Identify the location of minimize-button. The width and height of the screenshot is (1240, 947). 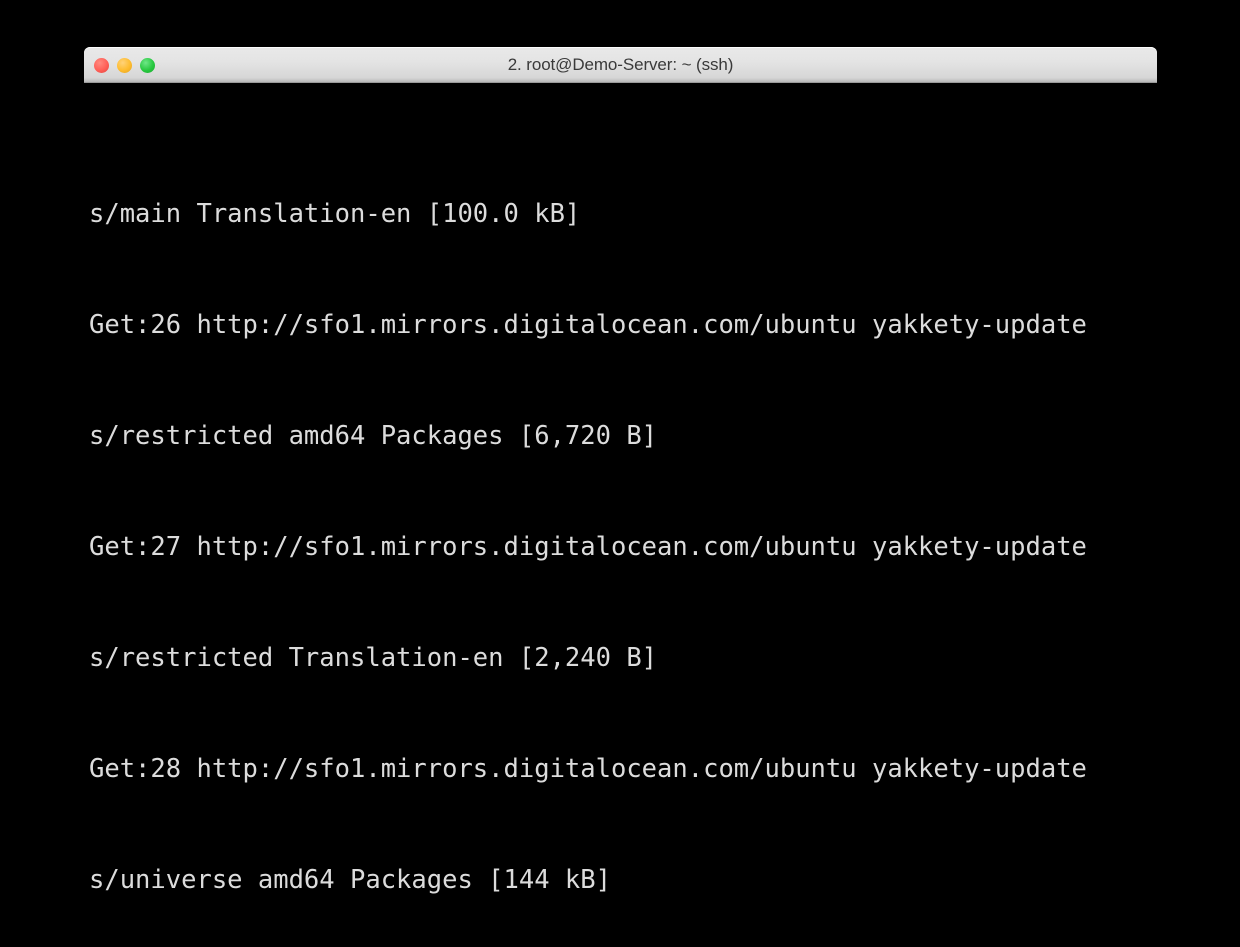
(124, 65).